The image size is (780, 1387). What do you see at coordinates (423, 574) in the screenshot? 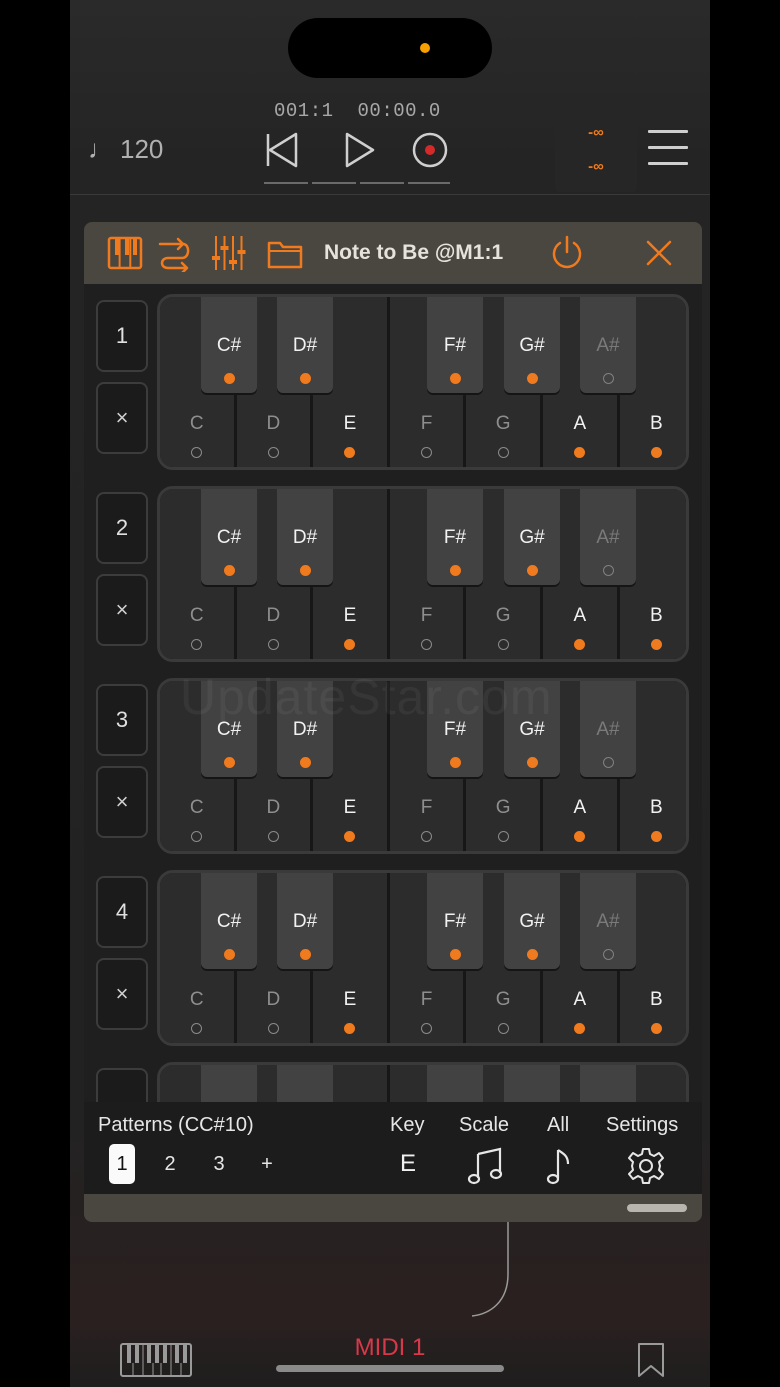
I see `note-keyboard: C D E F G A B C# D# F# G# A#` at bounding box center [423, 574].